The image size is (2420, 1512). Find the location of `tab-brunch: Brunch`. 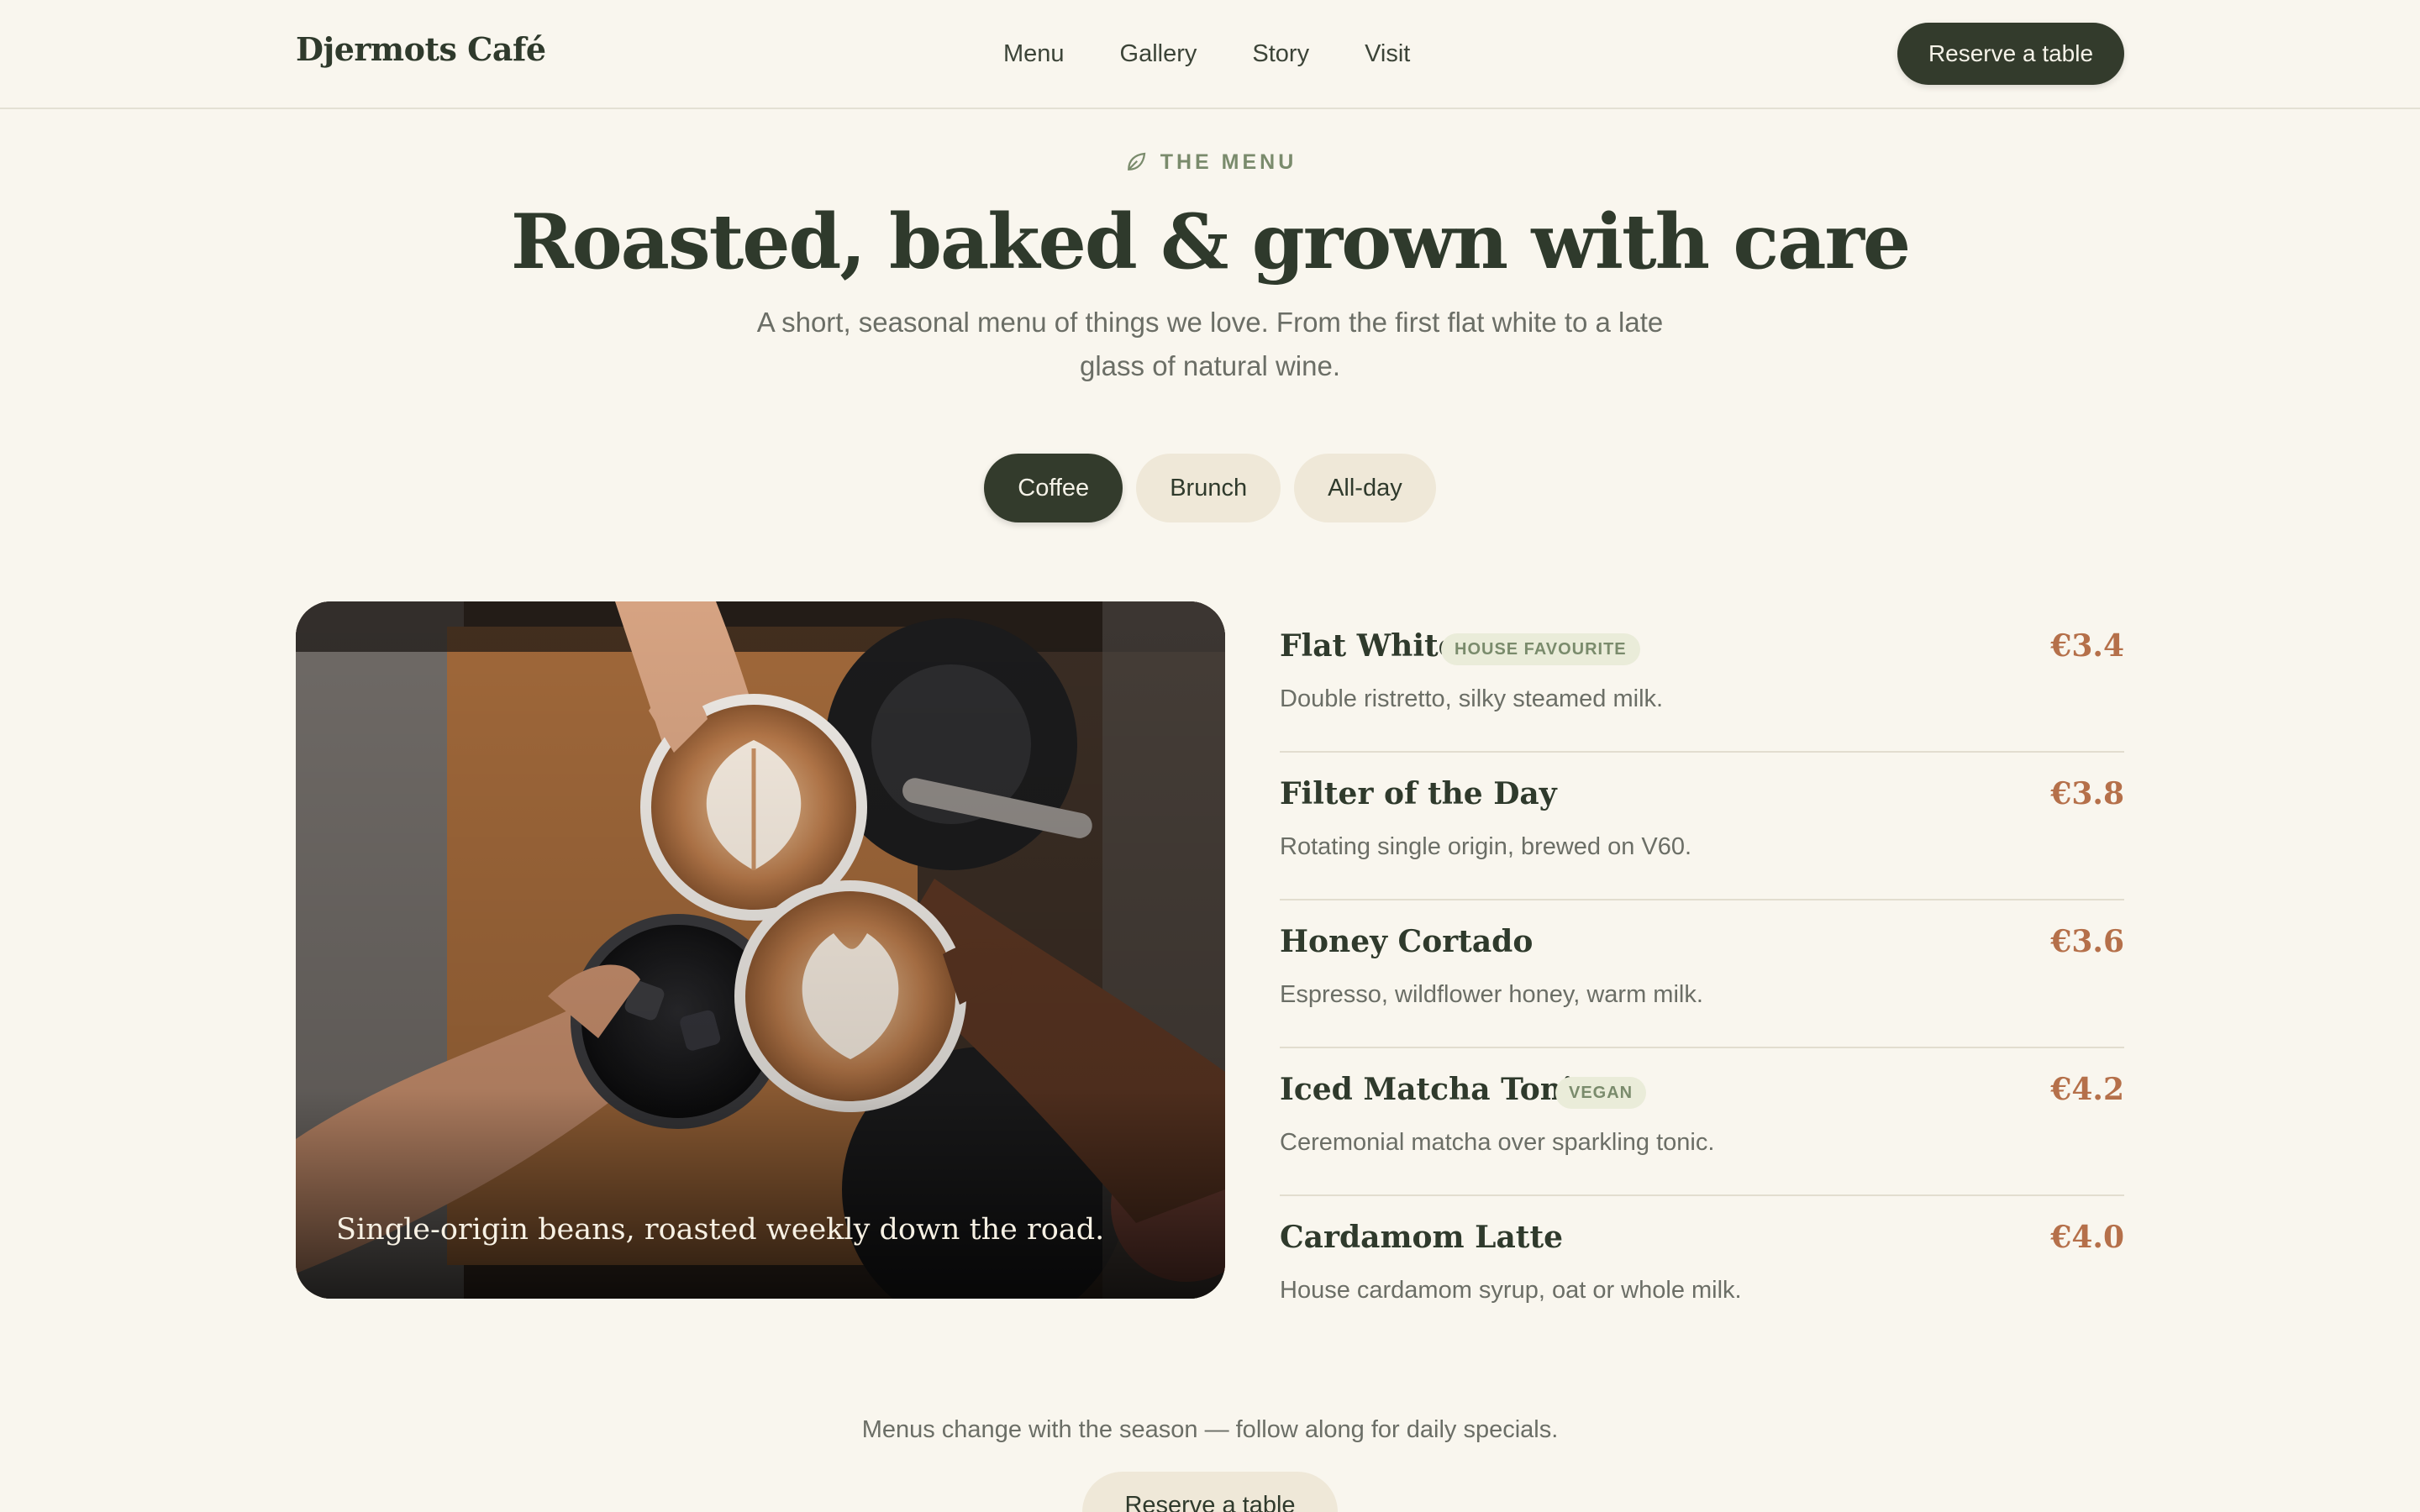

tab-brunch: Brunch is located at coordinates (1208, 488).